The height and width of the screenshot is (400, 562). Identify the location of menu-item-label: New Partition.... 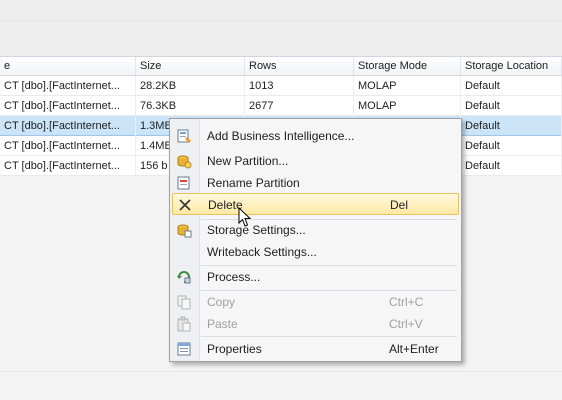
(248, 161).